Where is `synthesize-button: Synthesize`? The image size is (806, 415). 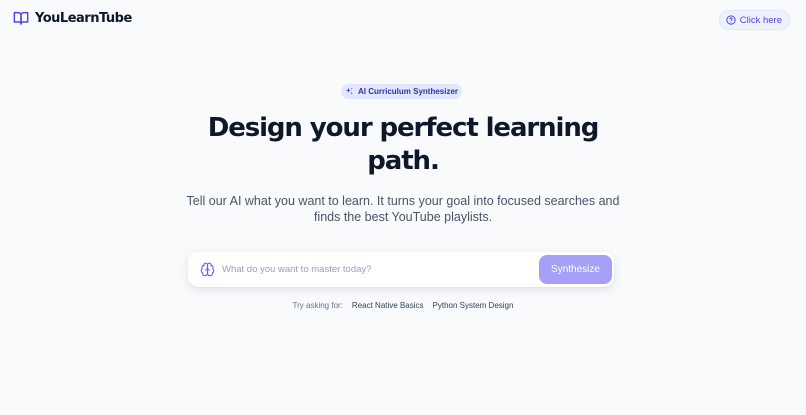 synthesize-button: Synthesize is located at coordinates (575, 269).